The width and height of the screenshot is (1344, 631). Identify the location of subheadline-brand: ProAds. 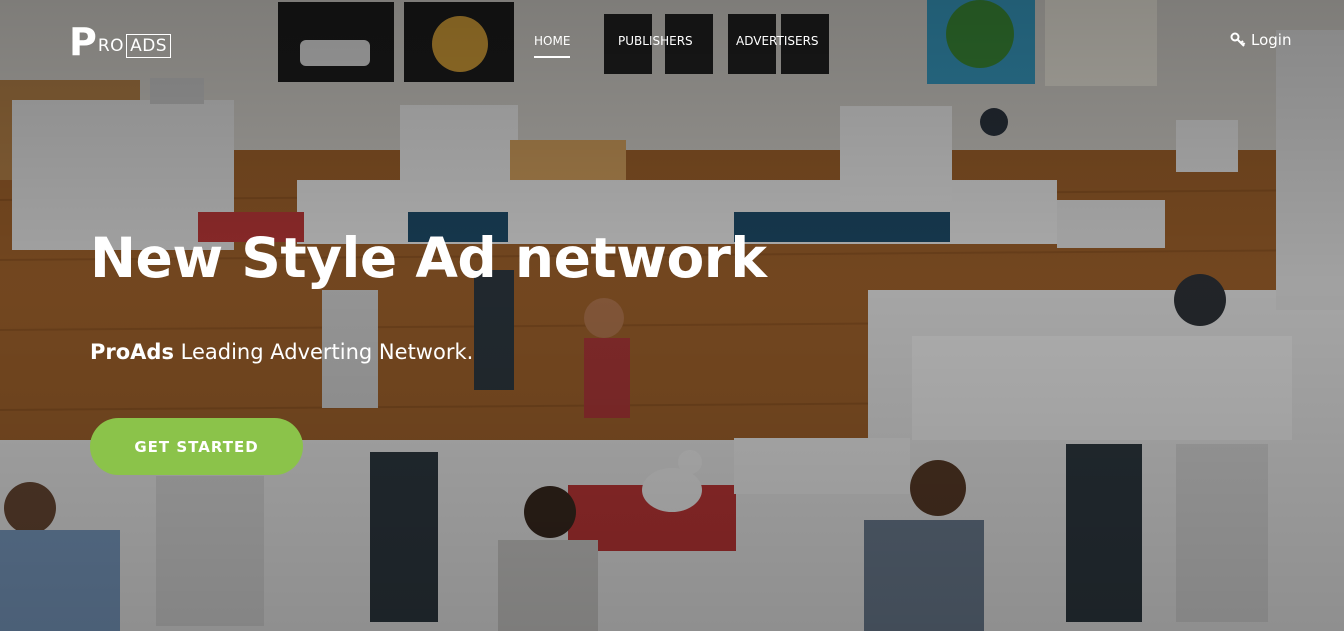
(132, 352).